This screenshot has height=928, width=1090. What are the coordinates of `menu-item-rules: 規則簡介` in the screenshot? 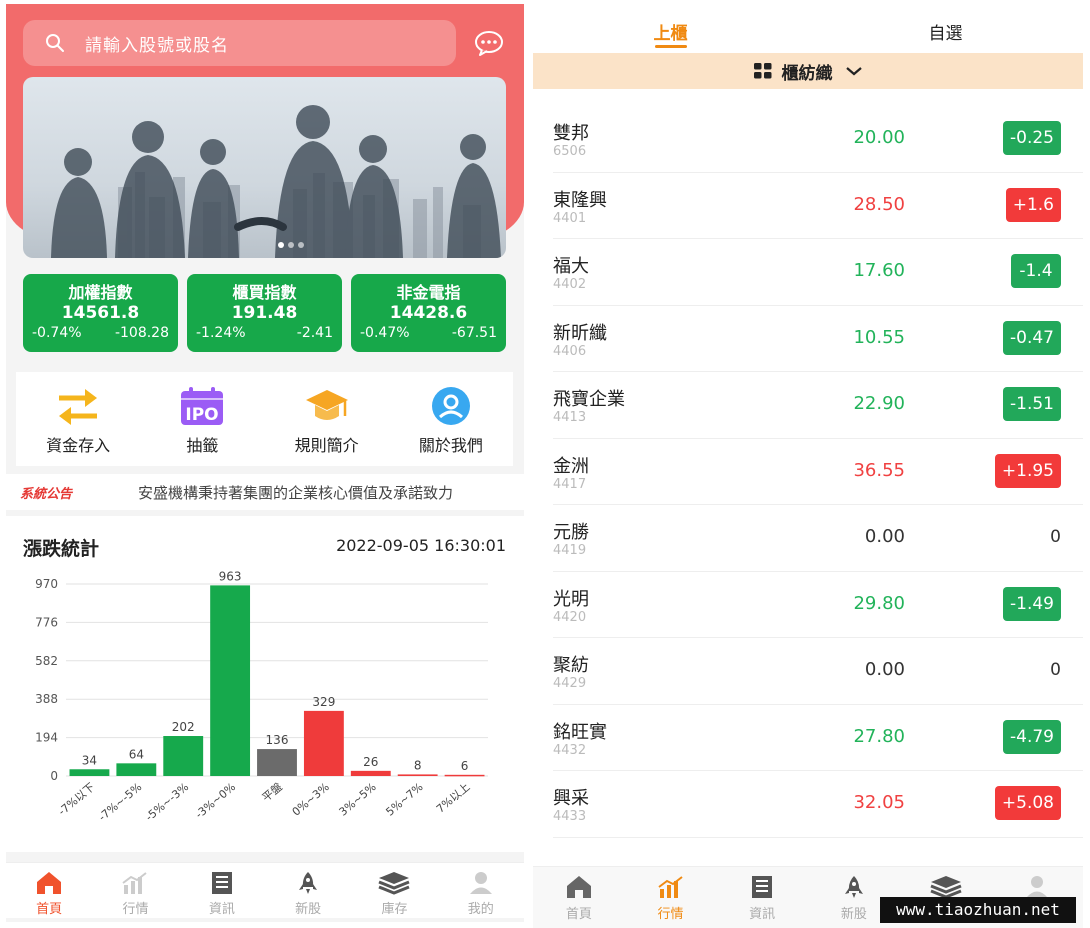 It's located at (327, 419).